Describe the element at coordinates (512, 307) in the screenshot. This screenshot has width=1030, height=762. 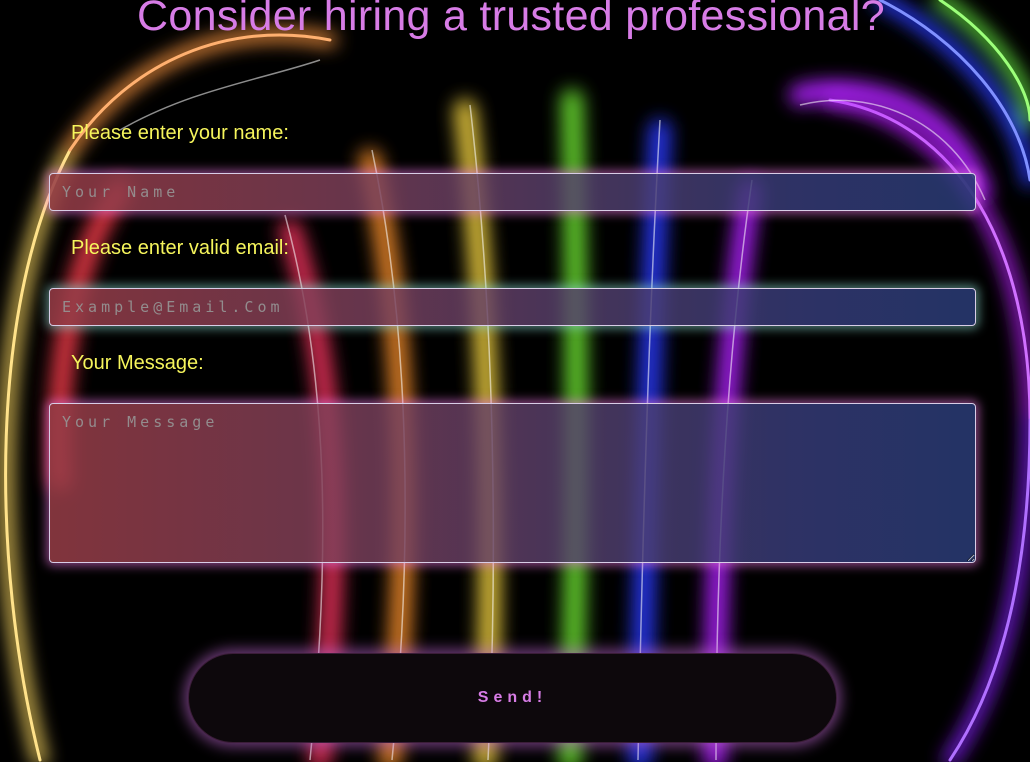
I see `email-input` at that location.